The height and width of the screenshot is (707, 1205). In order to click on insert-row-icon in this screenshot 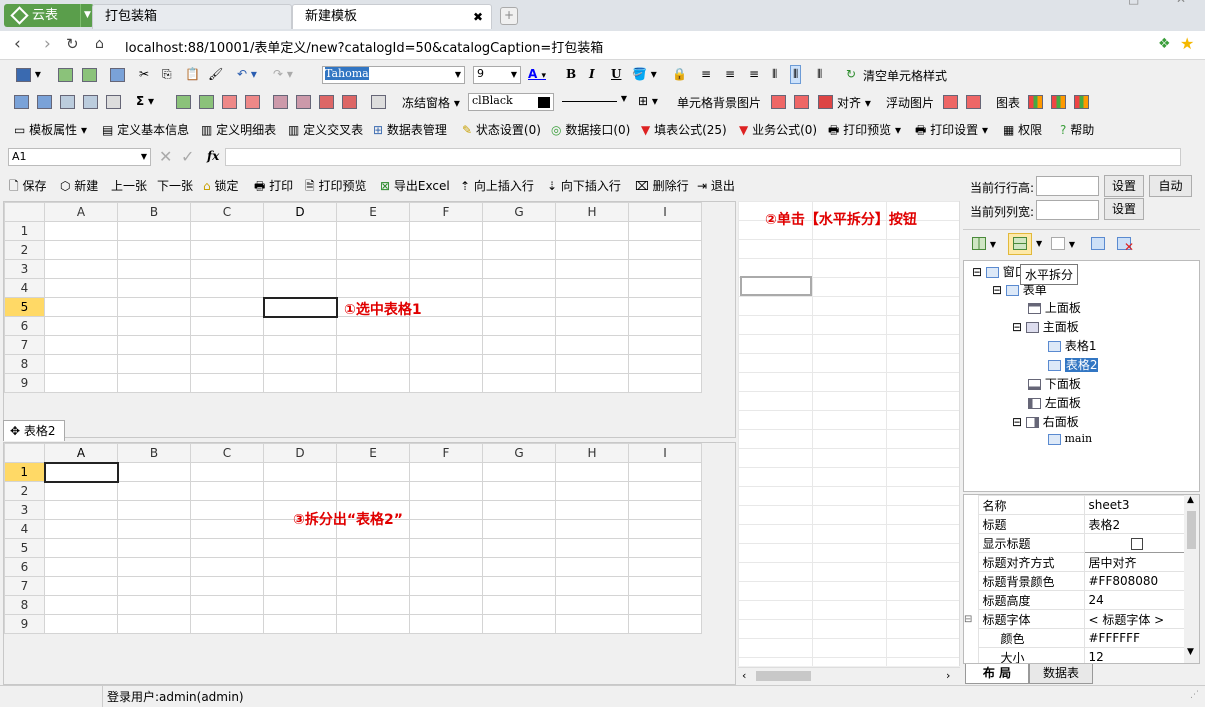, I will do `click(21, 101)`.